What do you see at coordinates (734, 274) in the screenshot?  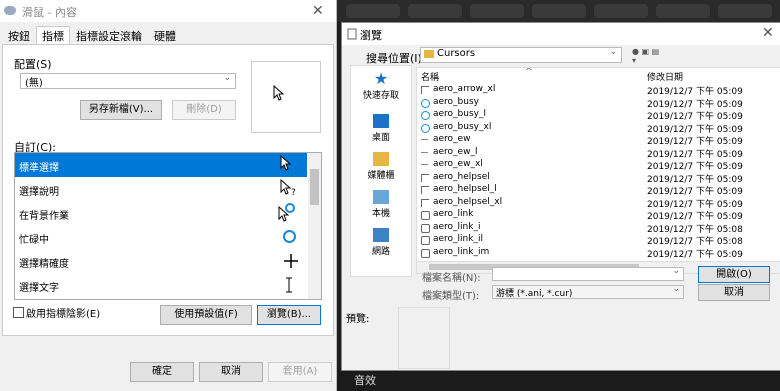 I see `open-button: 開啟(O)` at bounding box center [734, 274].